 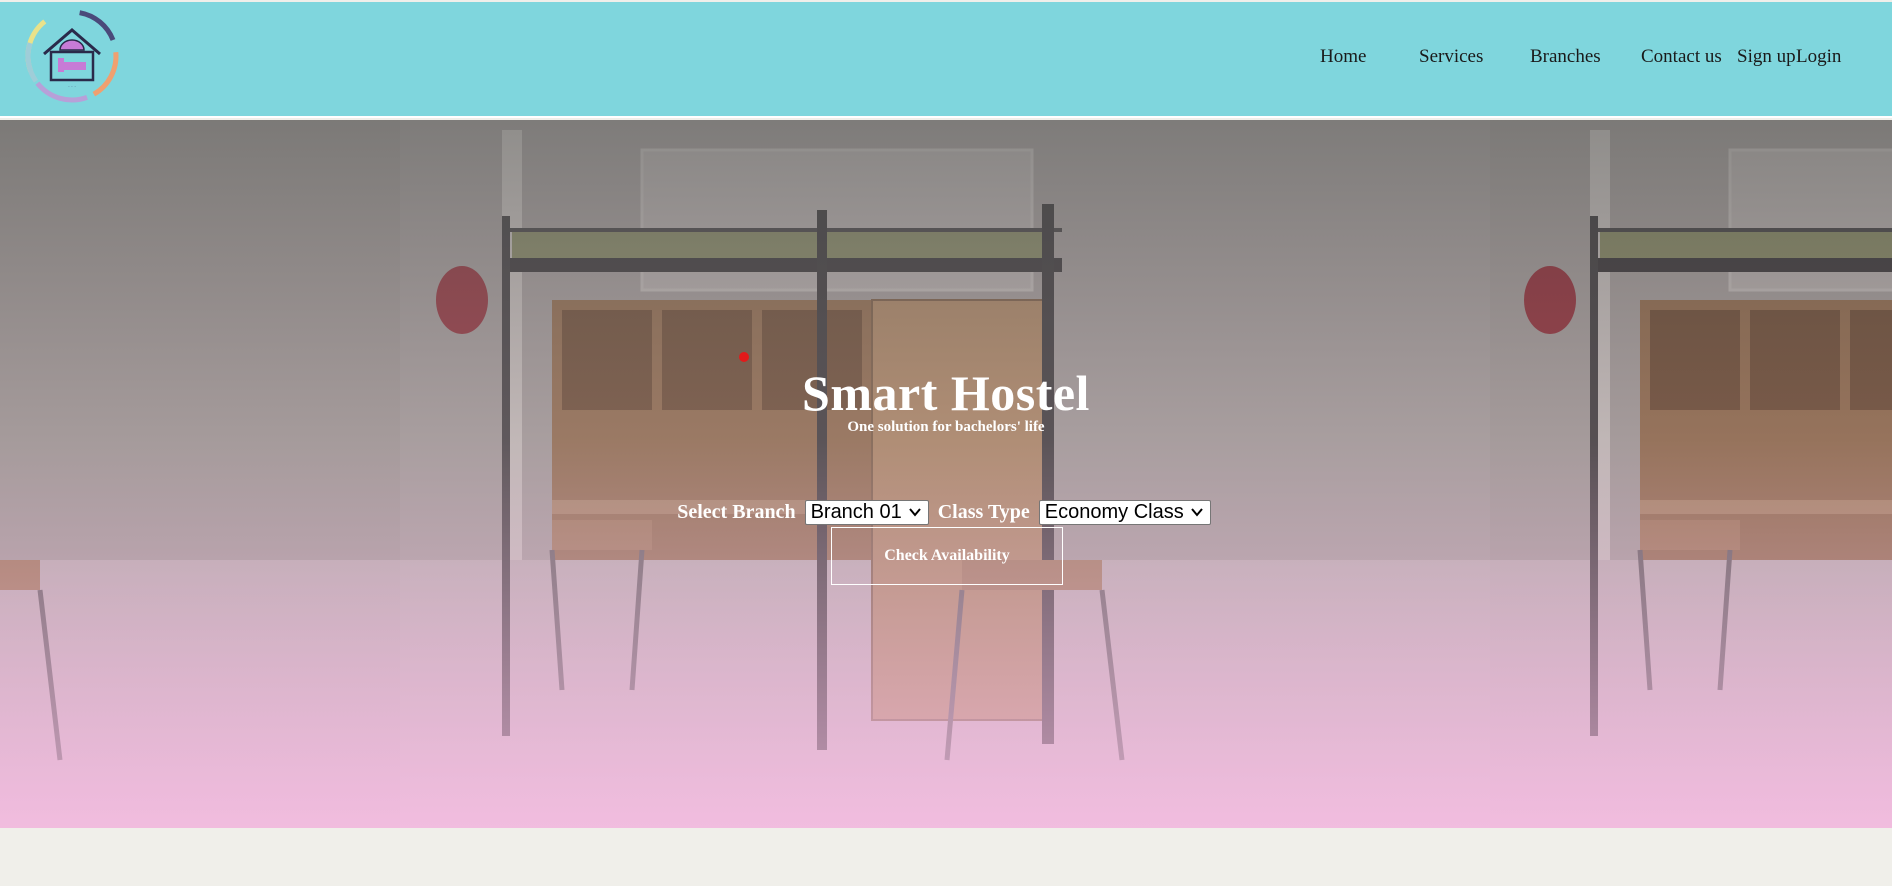 I want to click on nav-services-link: Services, so click(x=1451, y=57).